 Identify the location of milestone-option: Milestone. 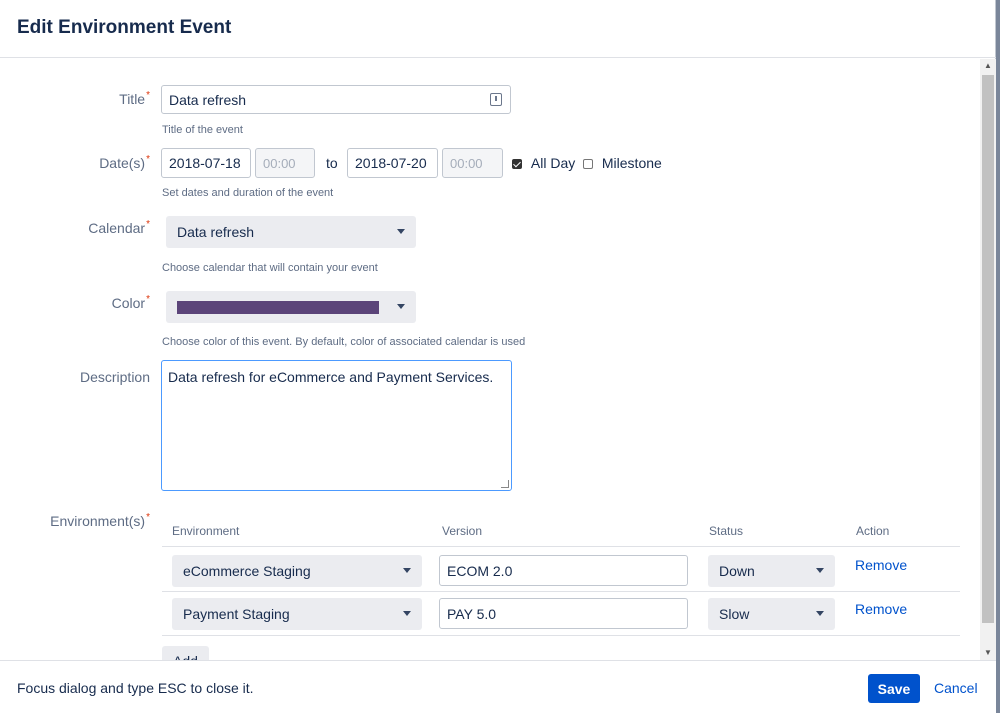
(622, 163).